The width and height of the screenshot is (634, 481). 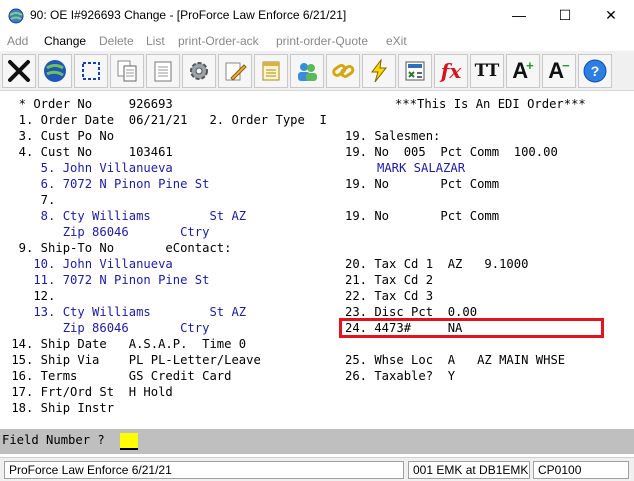 What do you see at coordinates (129, 441) in the screenshot?
I see `field-number-input` at bounding box center [129, 441].